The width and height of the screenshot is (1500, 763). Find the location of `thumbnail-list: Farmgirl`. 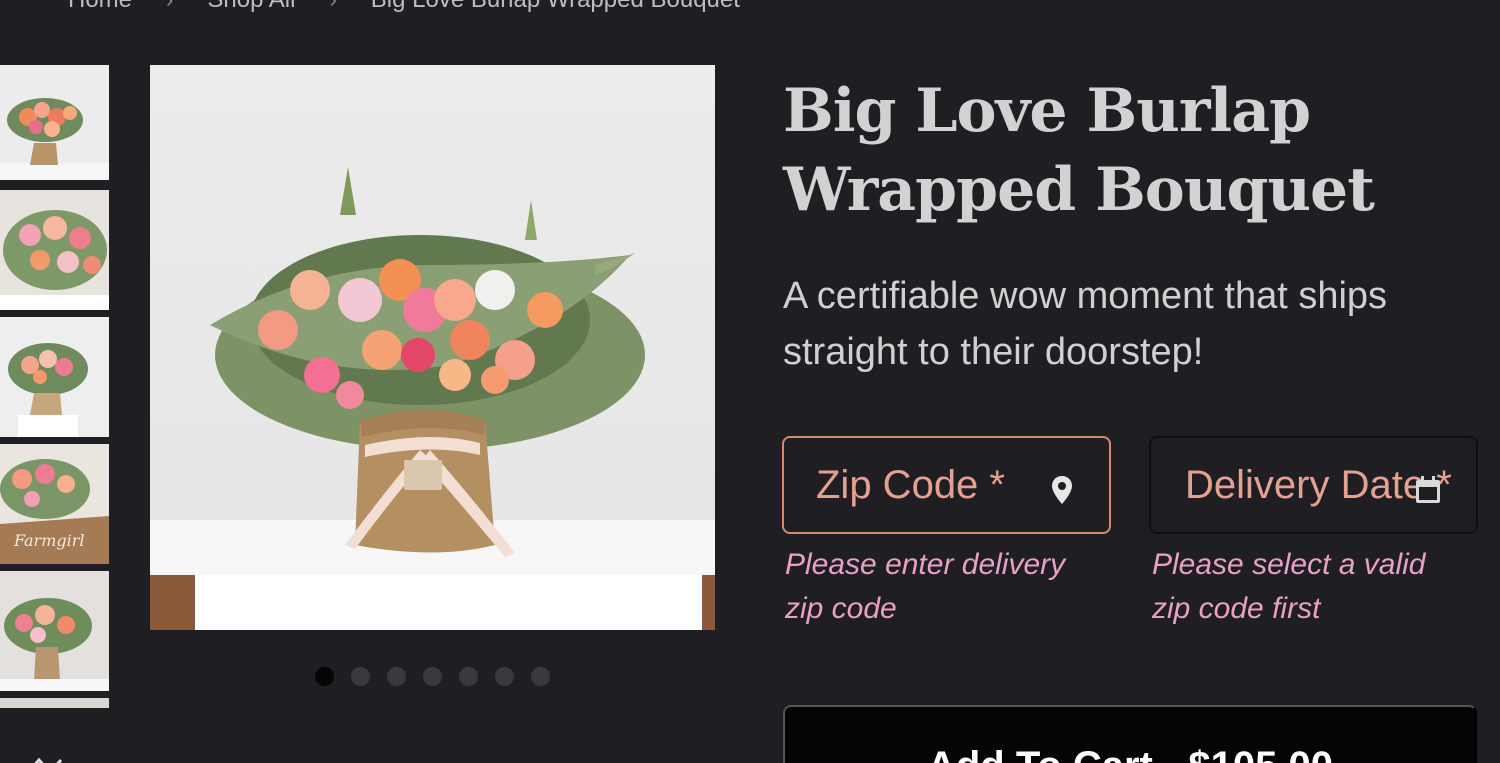

thumbnail-list: Farmgirl is located at coordinates (54, 386).